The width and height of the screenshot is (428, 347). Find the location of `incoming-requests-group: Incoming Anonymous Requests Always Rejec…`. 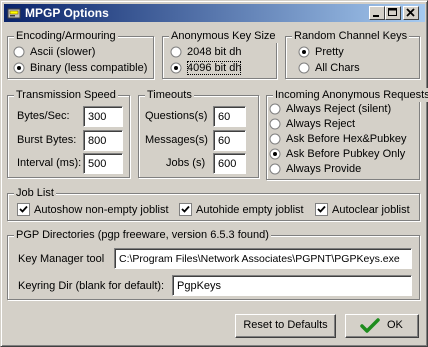

incoming-requests-group: Incoming Anonymous Requests Always Rejec… is located at coordinates (347, 134).